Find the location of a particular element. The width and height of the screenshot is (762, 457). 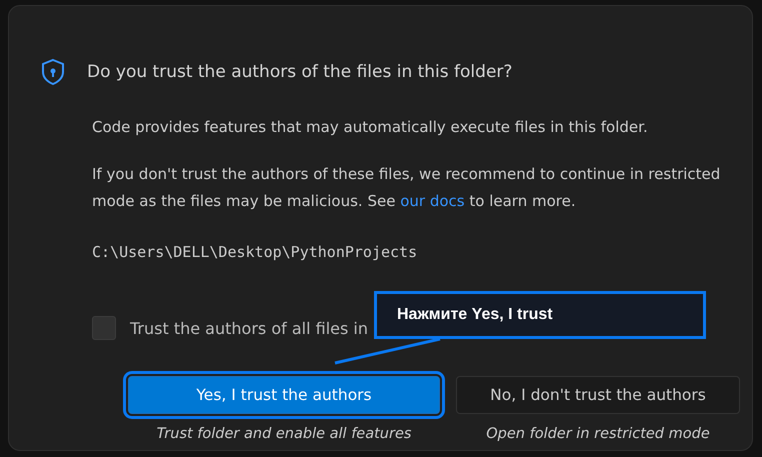

button-caption: Open folder in restricted mode is located at coordinates (598, 434).